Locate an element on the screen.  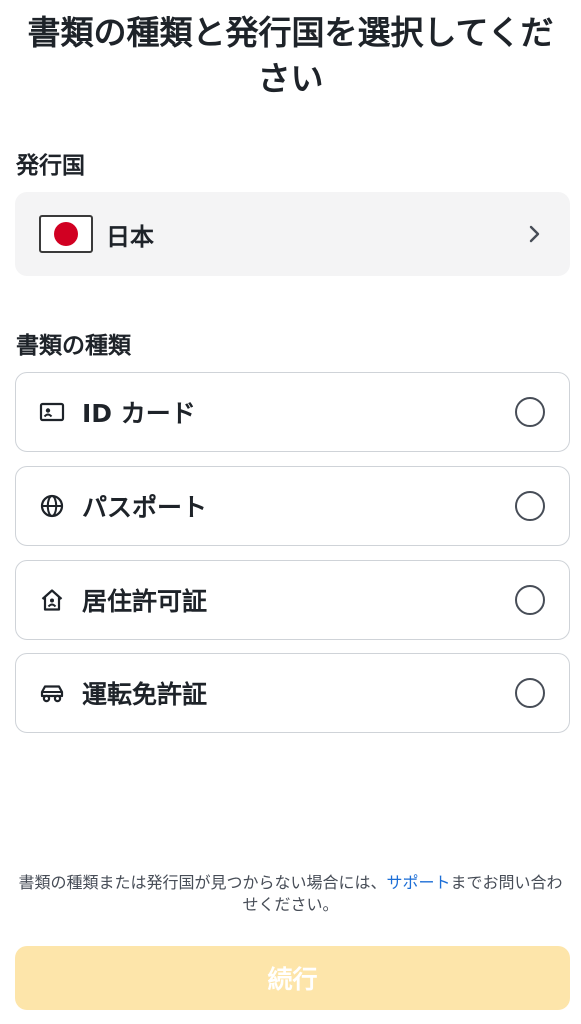
option-label: 運転免許証 is located at coordinates (145, 694).